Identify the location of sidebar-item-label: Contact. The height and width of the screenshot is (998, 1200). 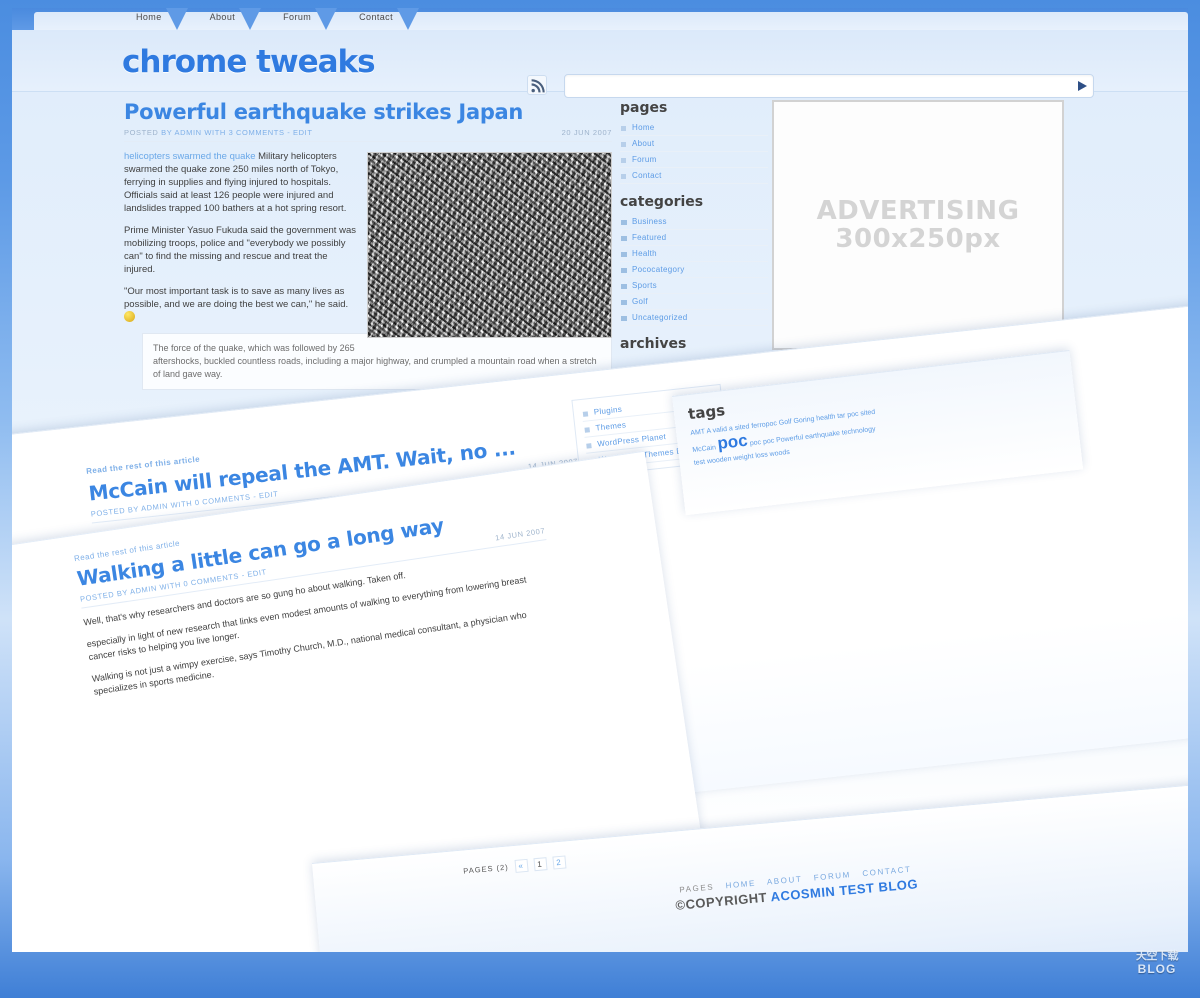
(647, 175).